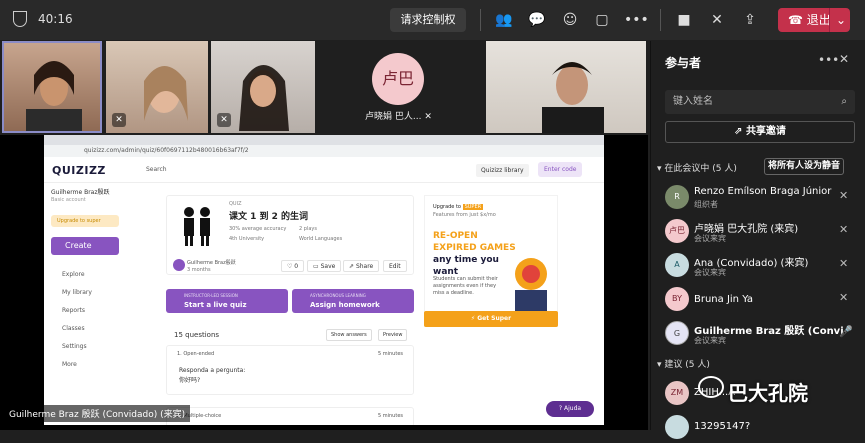 Image resolution: width=865 pixels, height=443 pixels. Describe the element at coordinates (69, 364) in the screenshot. I see `nav-more: More` at that location.